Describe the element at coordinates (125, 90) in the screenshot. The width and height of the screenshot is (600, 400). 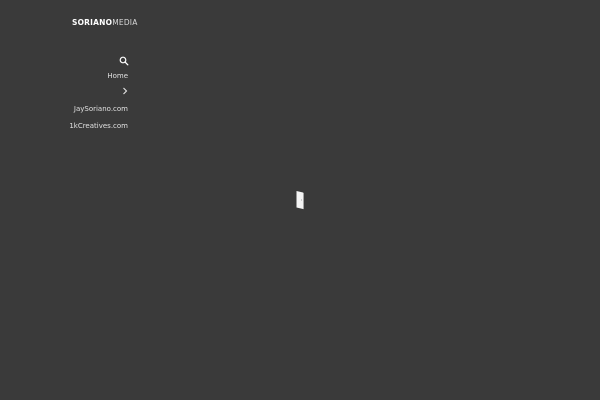
I see `chevron-right-icon` at that location.